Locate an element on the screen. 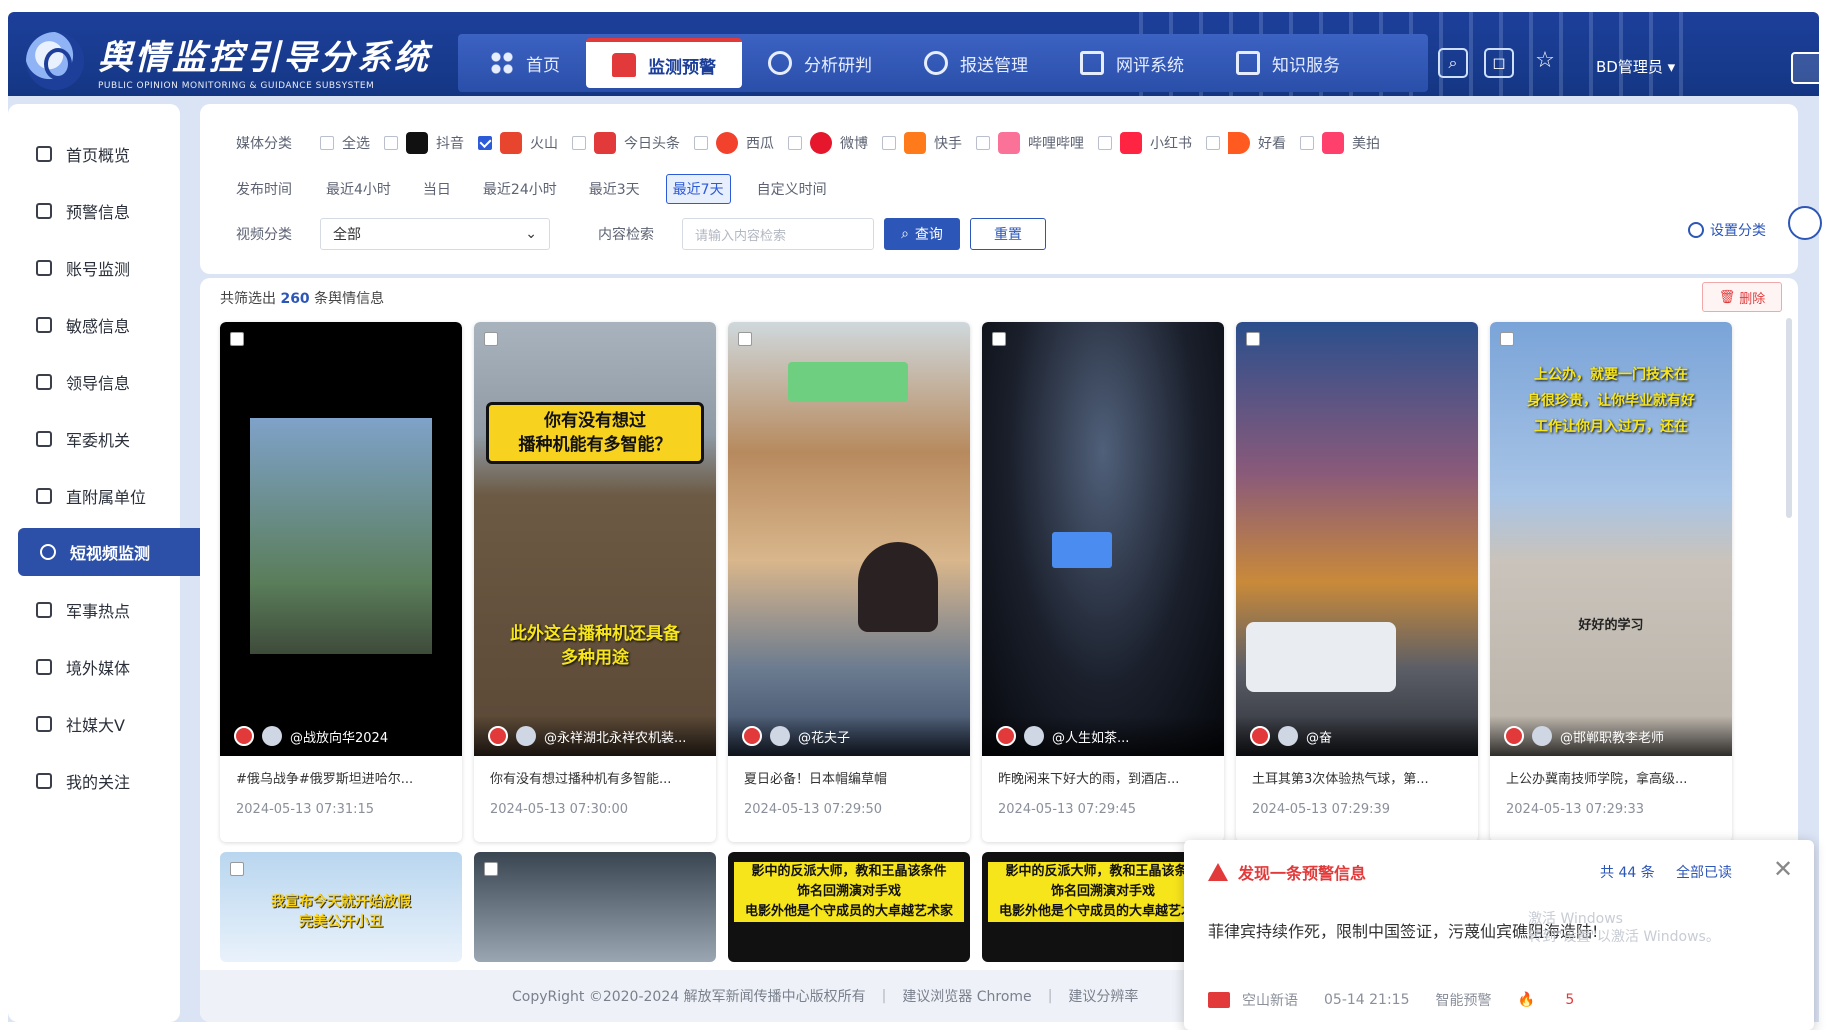  nav-analysis: 分析研判 is located at coordinates (820, 63).